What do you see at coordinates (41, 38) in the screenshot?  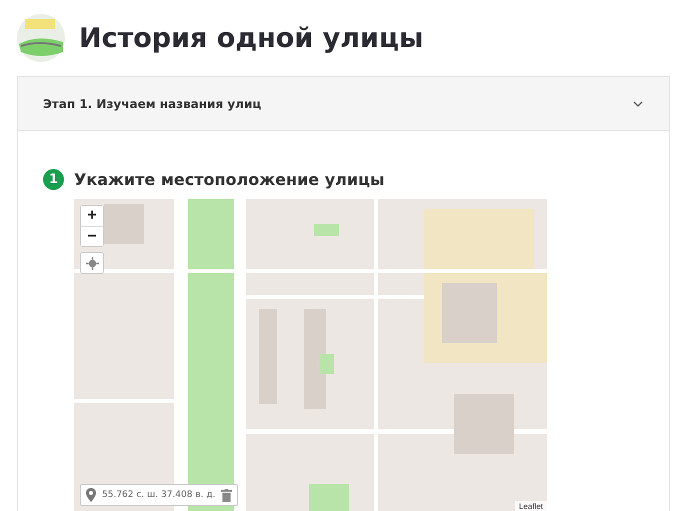 I see `logo-drawing` at bounding box center [41, 38].